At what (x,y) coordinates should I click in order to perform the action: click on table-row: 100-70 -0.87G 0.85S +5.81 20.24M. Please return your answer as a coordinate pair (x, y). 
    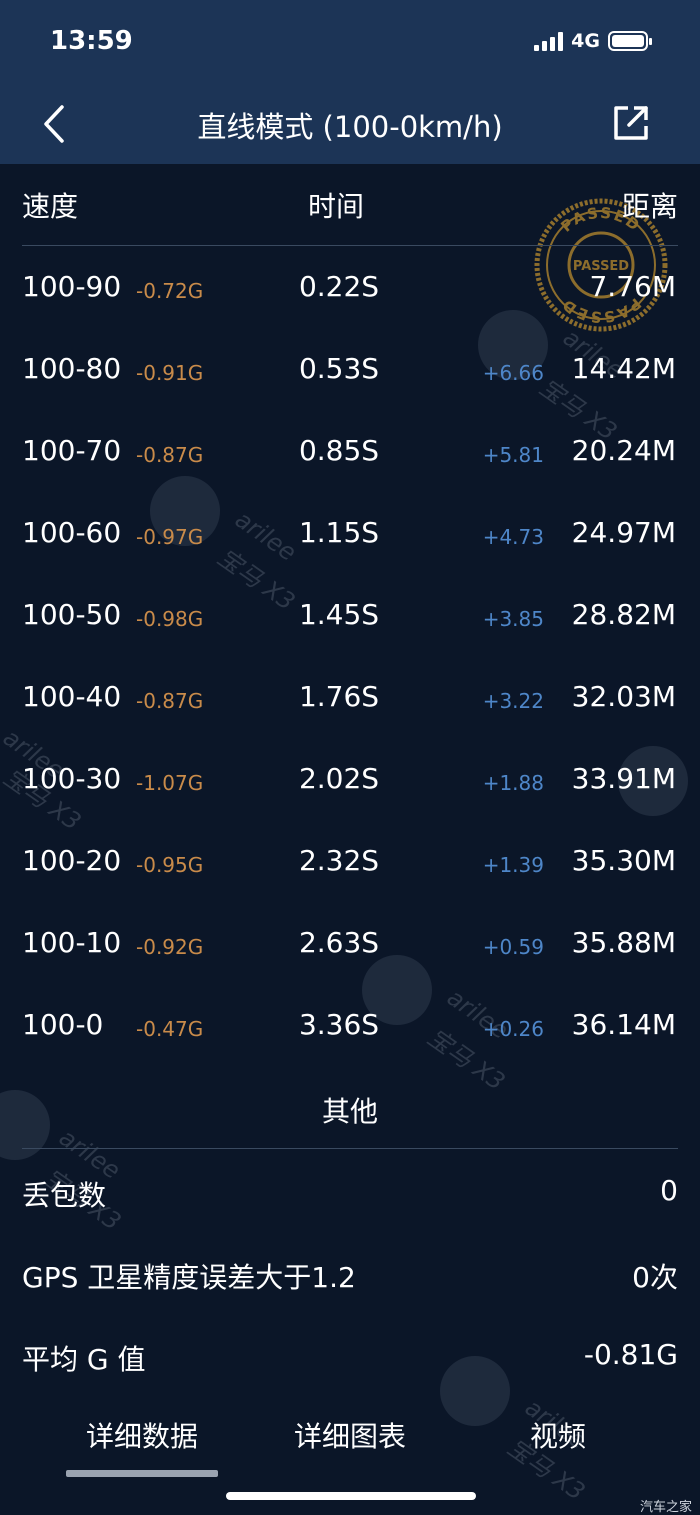
    Looking at the image, I should click on (350, 455).